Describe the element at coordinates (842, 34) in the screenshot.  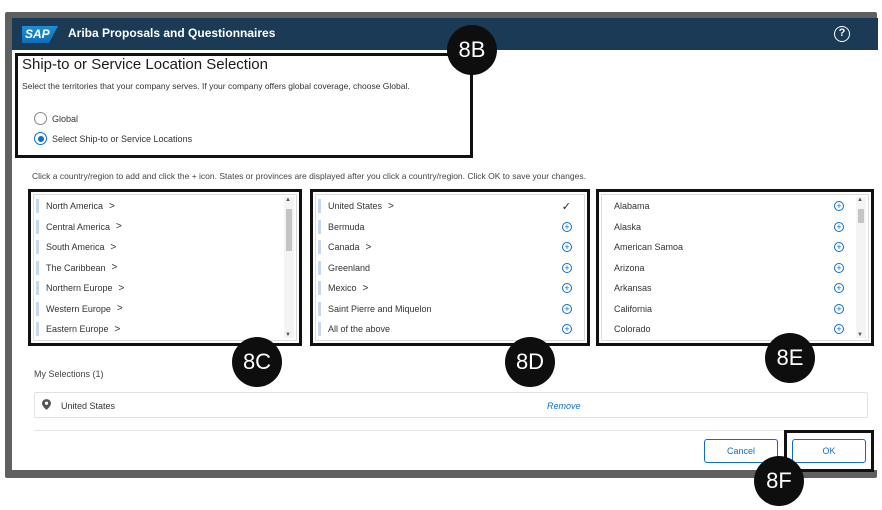
I see `help-icon: ?` at that location.